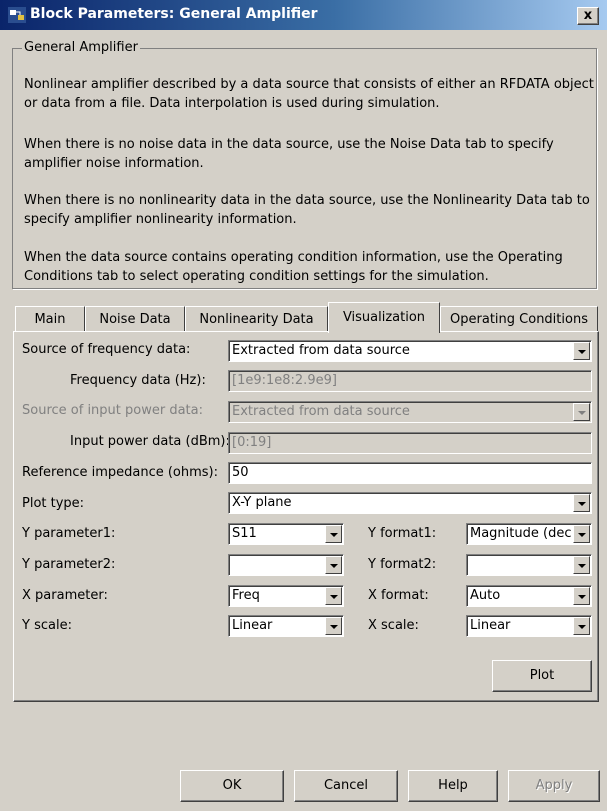 The width and height of the screenshot is (607, 811). I want to click on reference-impedance-label: Reference impedance (ohms):, so click(120, 472).